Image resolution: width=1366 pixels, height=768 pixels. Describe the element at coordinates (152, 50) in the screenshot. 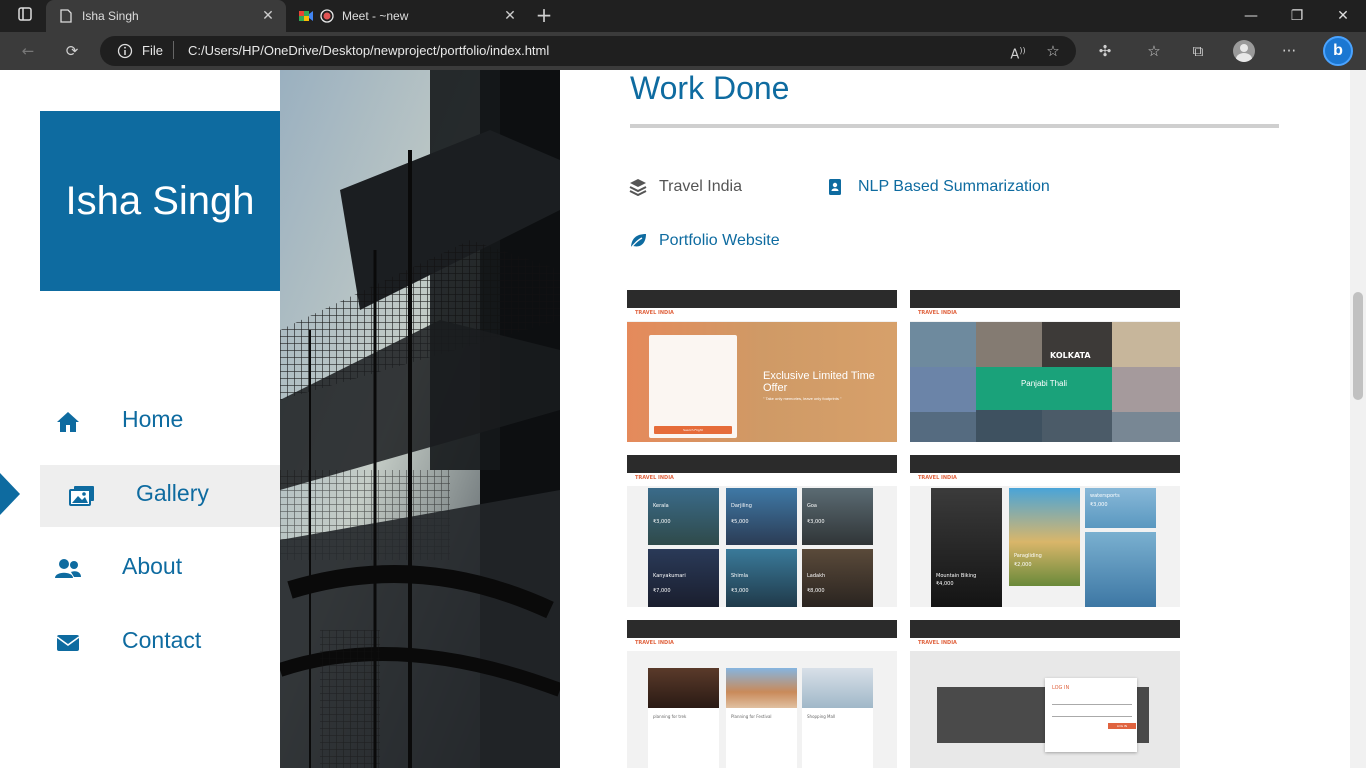

I see `scheme-label: File` at that location.